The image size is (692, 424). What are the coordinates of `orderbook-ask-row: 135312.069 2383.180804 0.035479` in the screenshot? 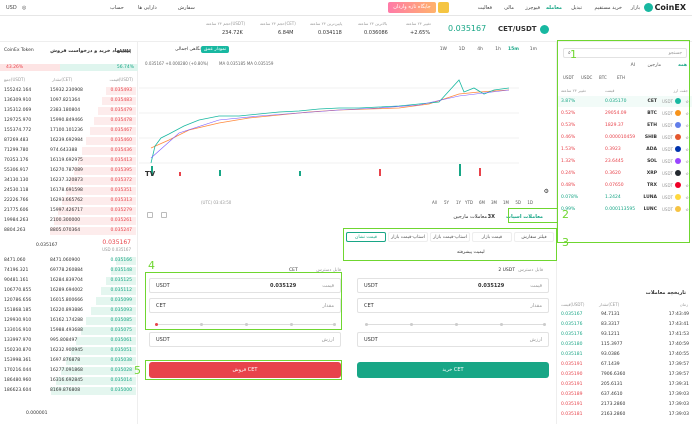 It's located at (68, 111).